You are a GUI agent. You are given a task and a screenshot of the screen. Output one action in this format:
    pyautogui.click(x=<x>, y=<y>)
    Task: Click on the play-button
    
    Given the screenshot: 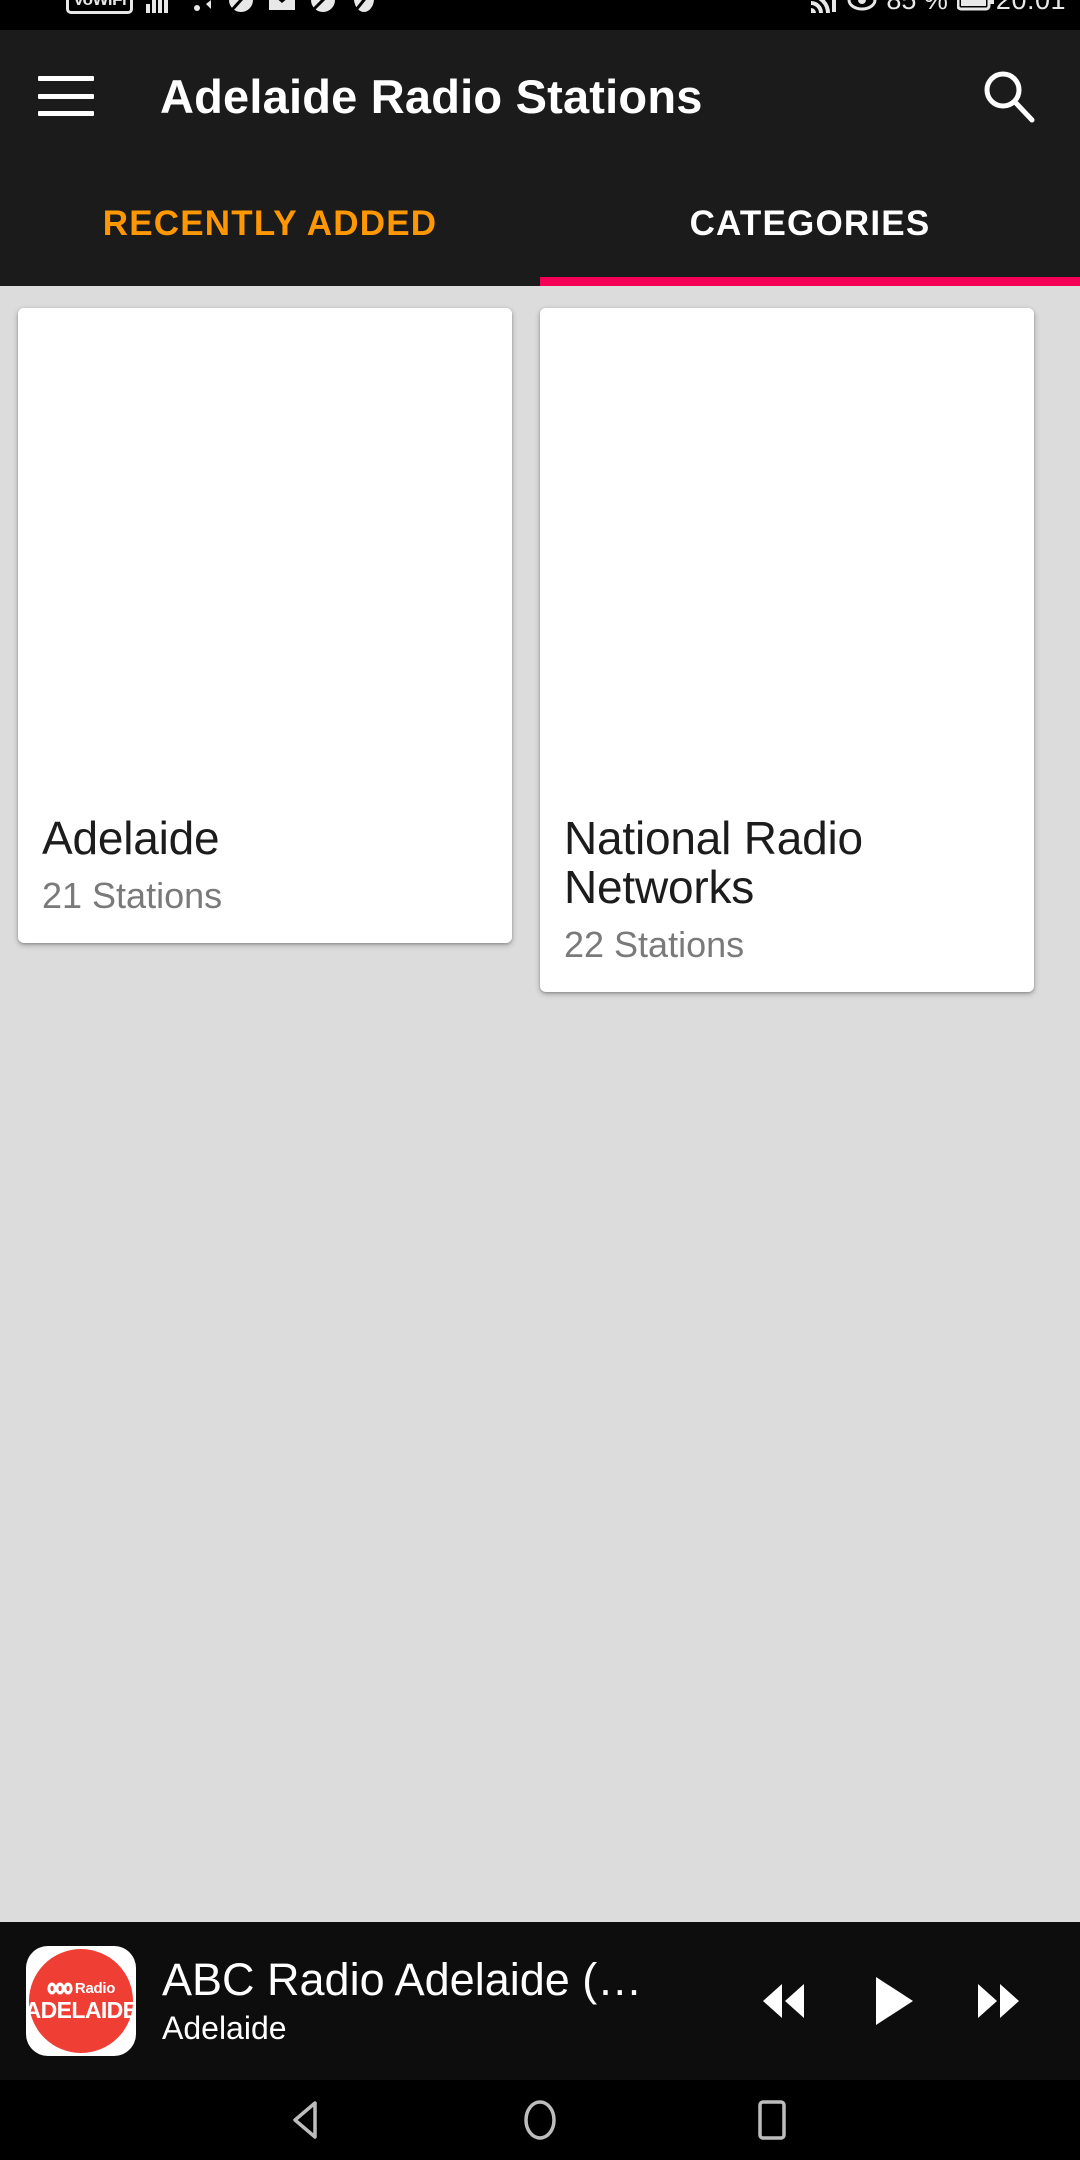 What is the action you would take?
    pyautogui.click(x=891, y=2001)
    